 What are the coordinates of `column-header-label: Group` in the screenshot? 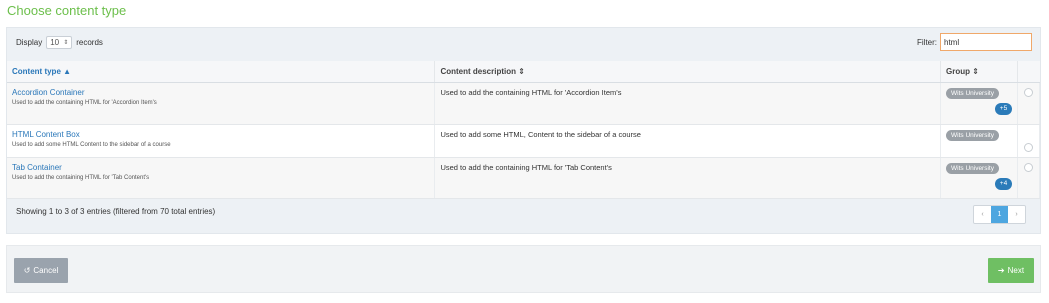 It's located at (958, 71).